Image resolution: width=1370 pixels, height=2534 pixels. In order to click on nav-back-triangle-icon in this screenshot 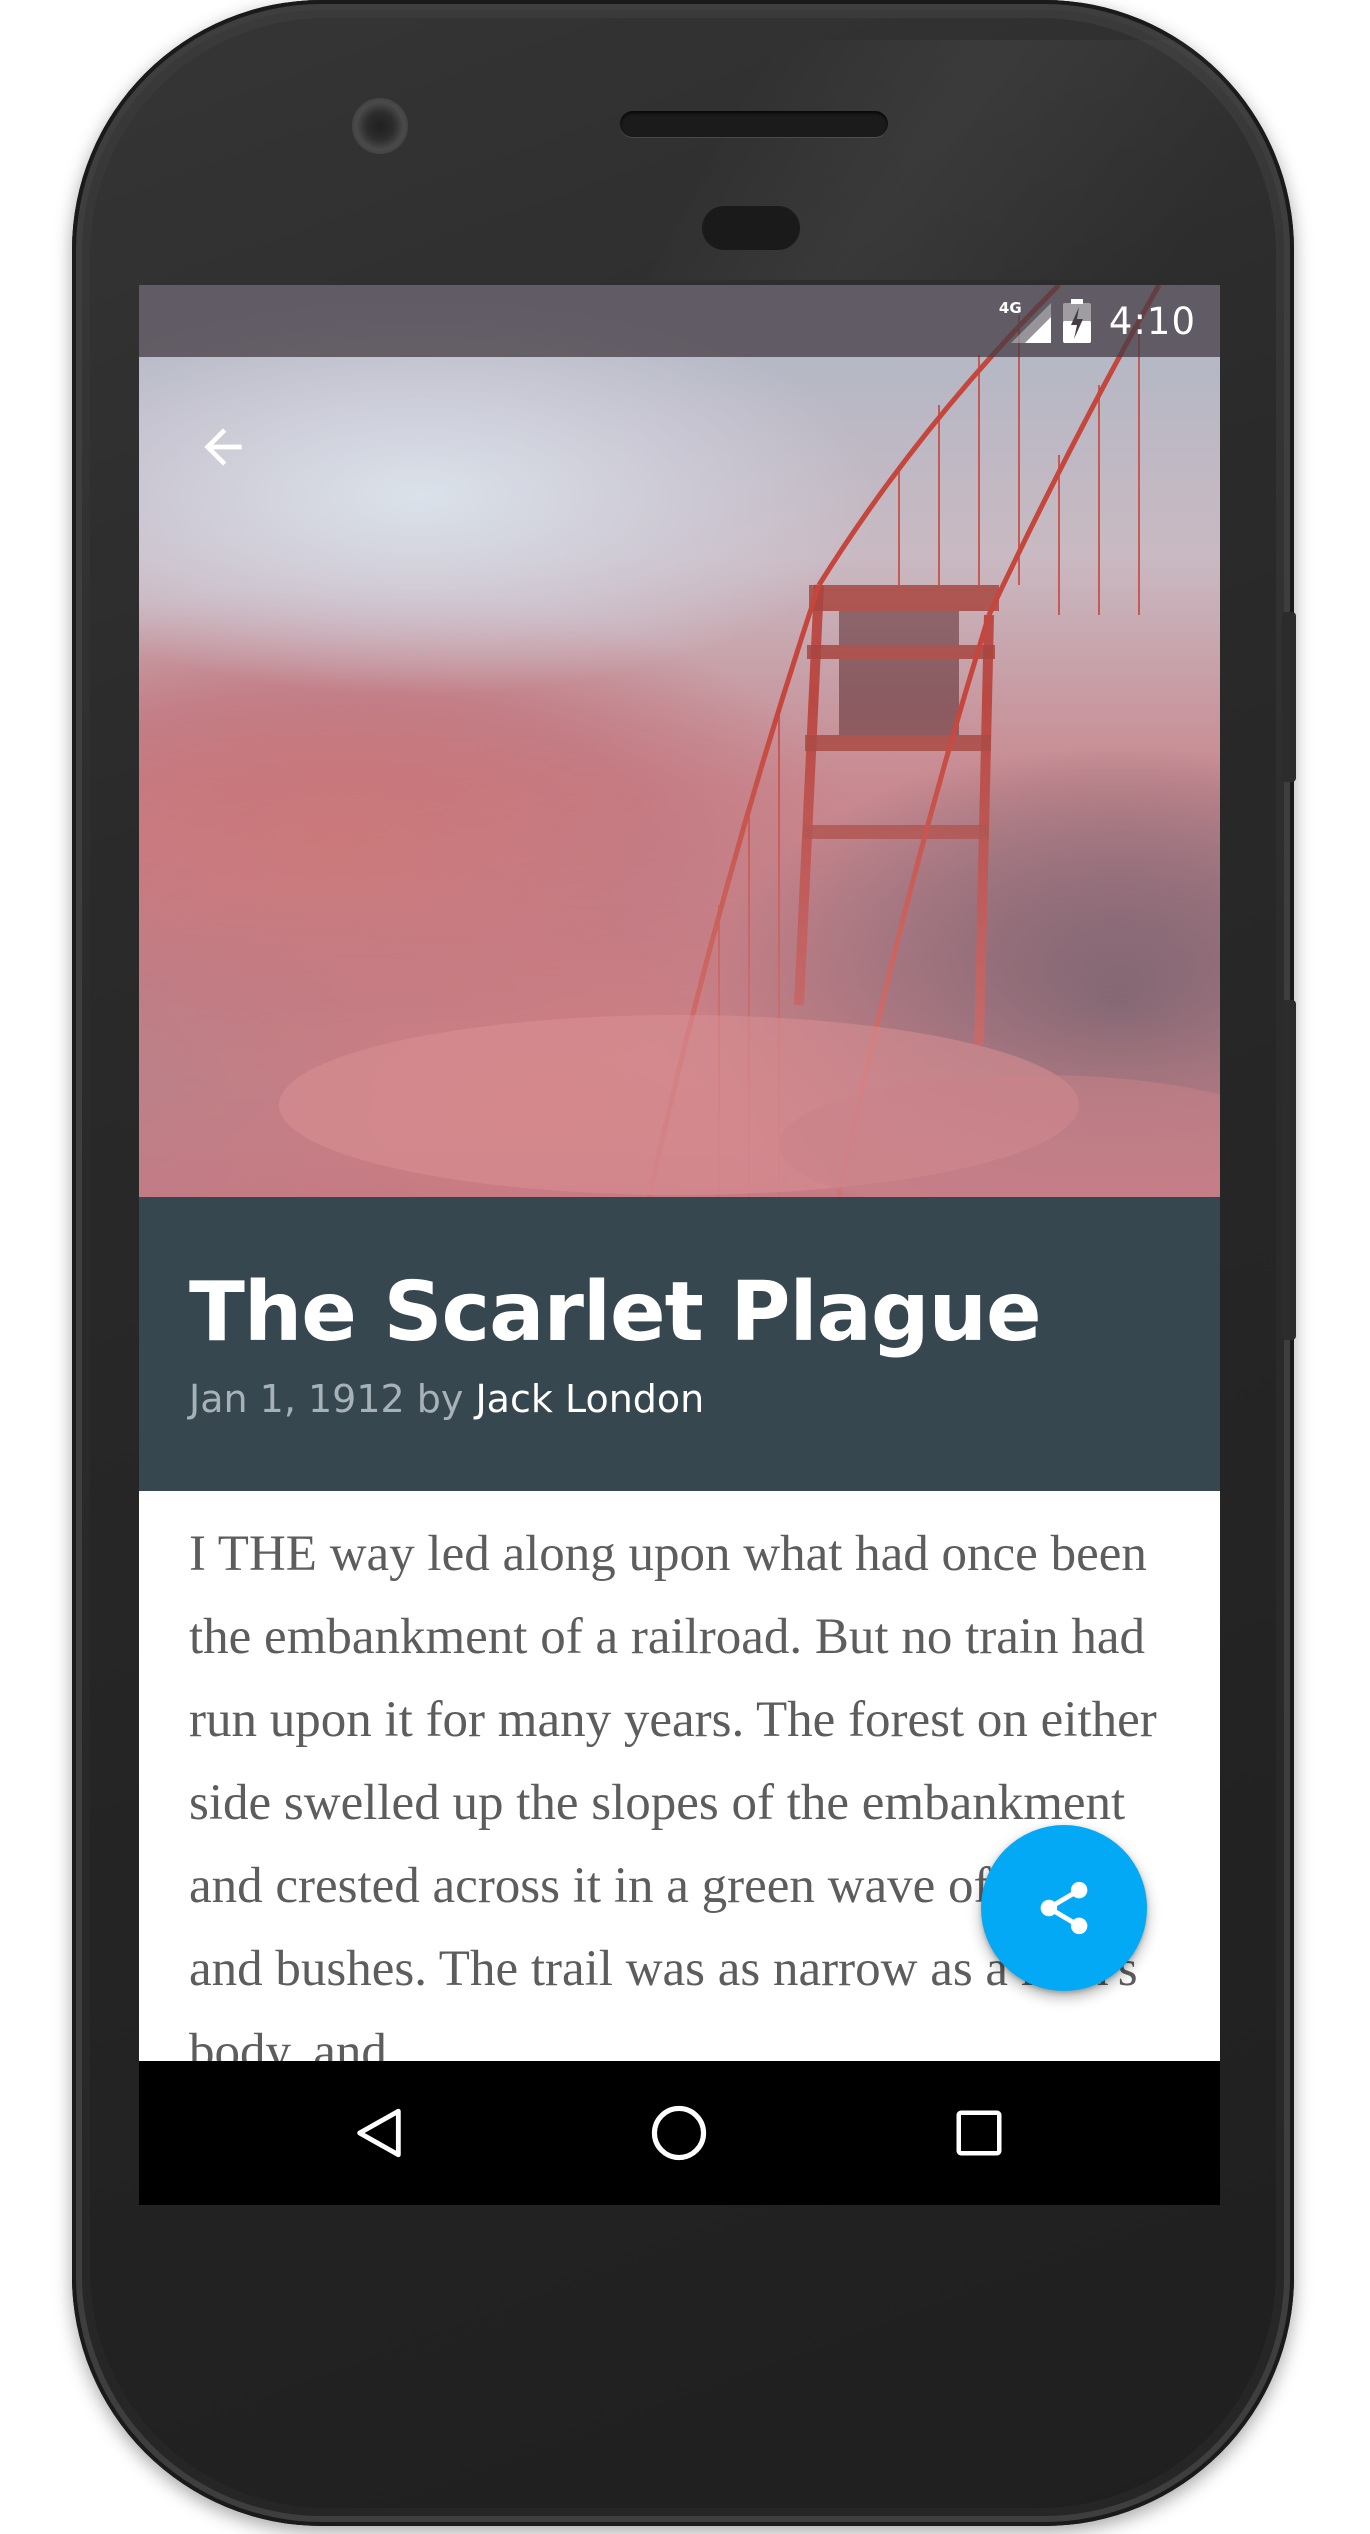, I will do `click(379, 2133)`.